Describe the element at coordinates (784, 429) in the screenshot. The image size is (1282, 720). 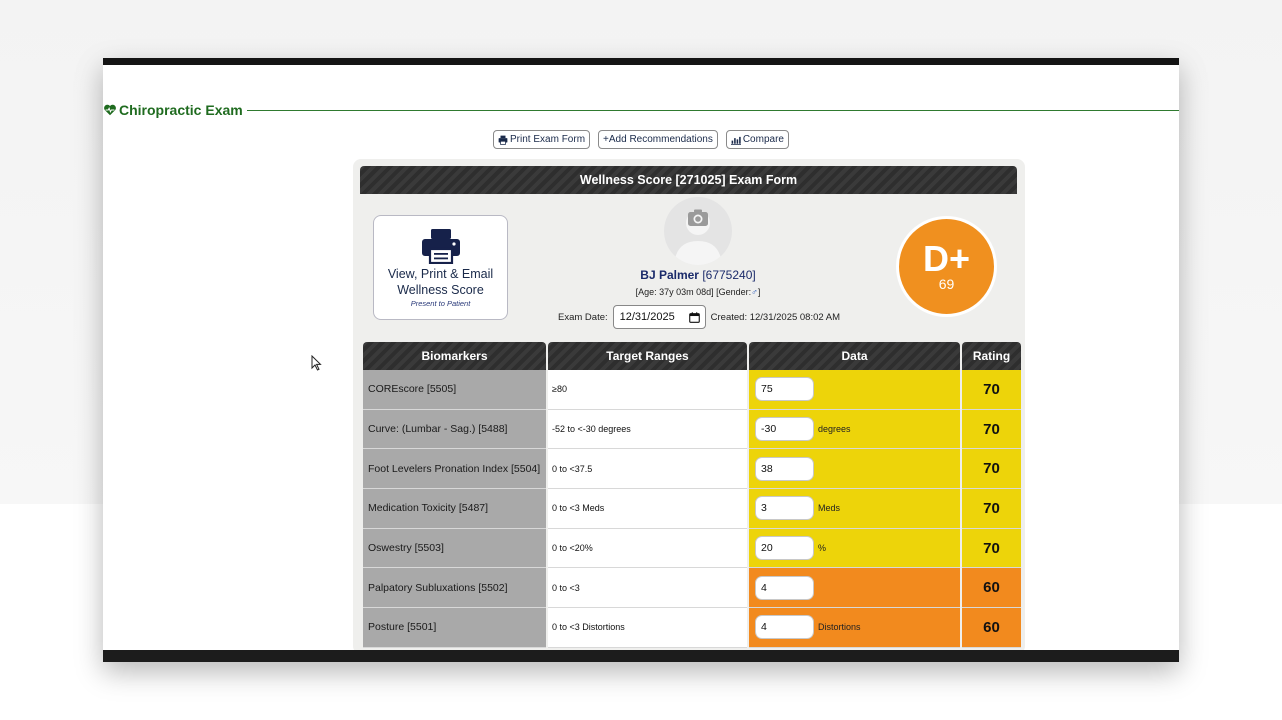
I see `data-value-input: -30` at that location.